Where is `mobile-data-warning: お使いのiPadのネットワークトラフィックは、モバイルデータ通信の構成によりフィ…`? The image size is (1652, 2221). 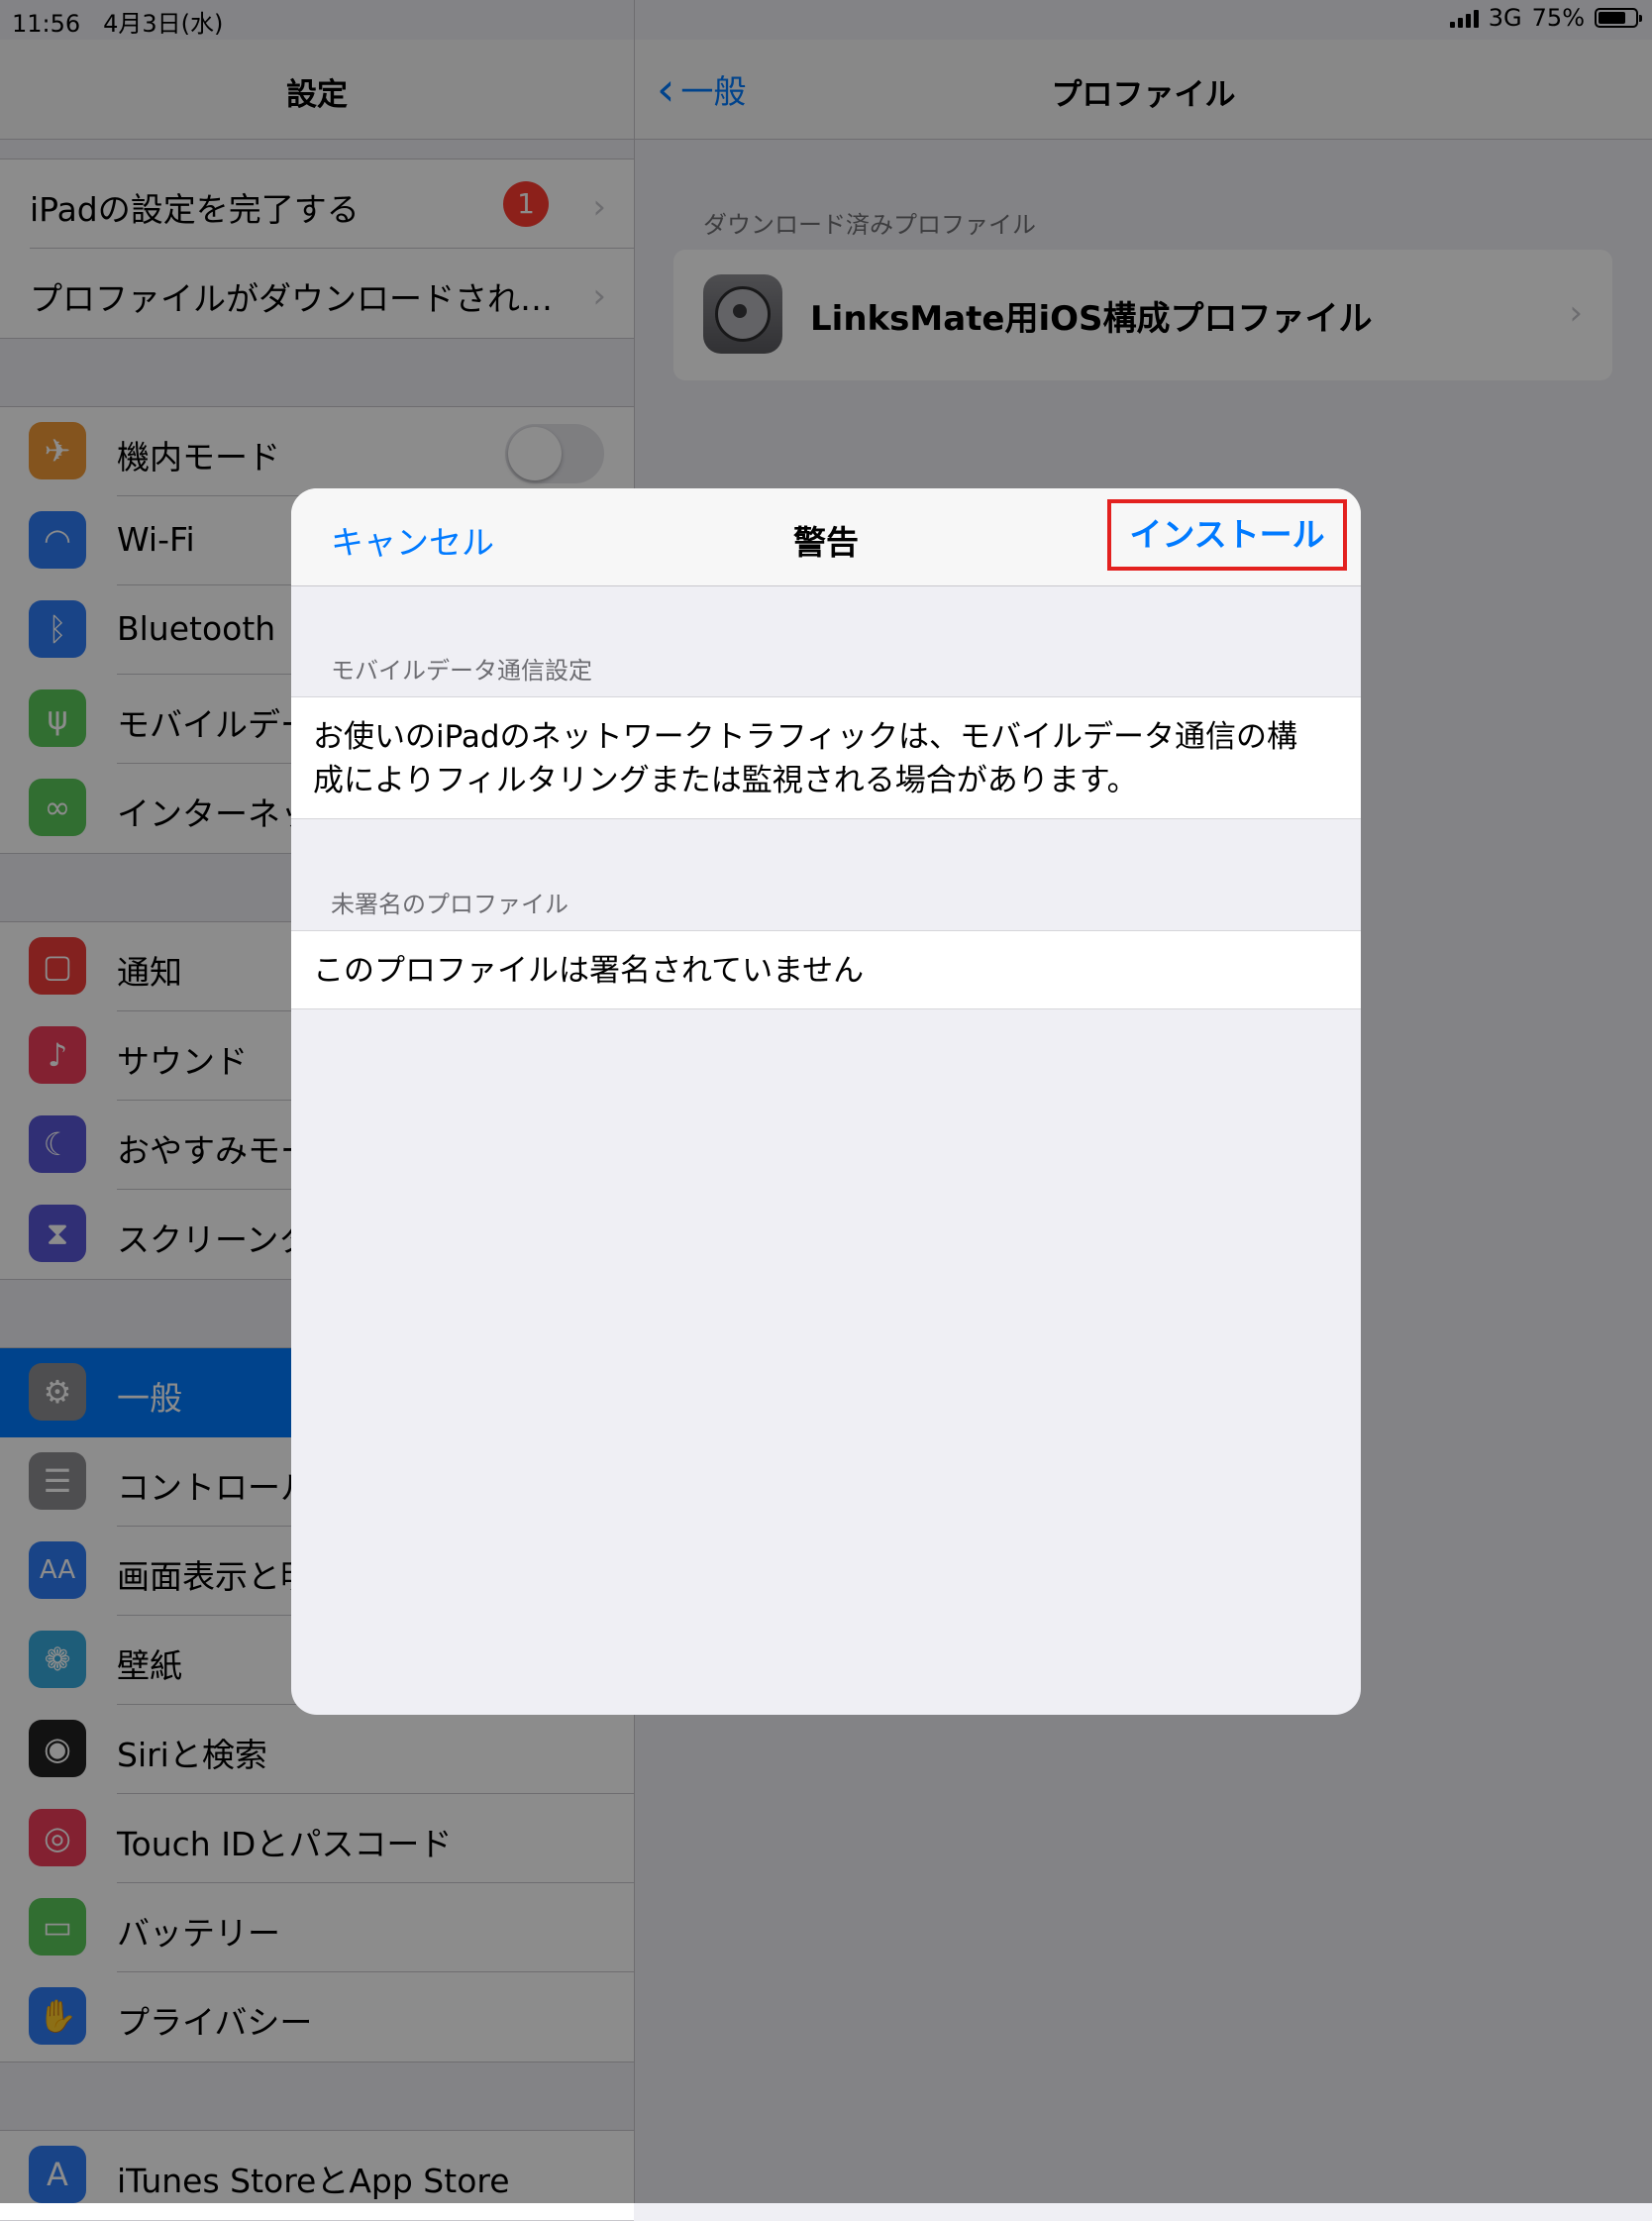 mobile-data-warning: お使いのiPadのネットワークトラフィックは、モバイルデータ通信の構成によりフィ… is located at coordinates (826, 758).